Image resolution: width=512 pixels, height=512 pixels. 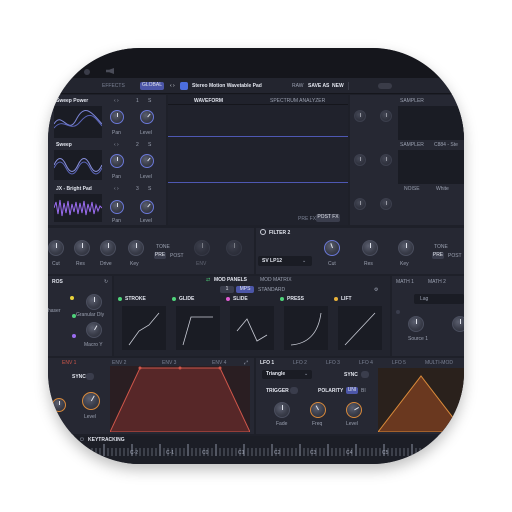 What do you see at coordinates (386, 204) in the screenshot?
I see `noise-knob-b` at bounding box center [386, 204].